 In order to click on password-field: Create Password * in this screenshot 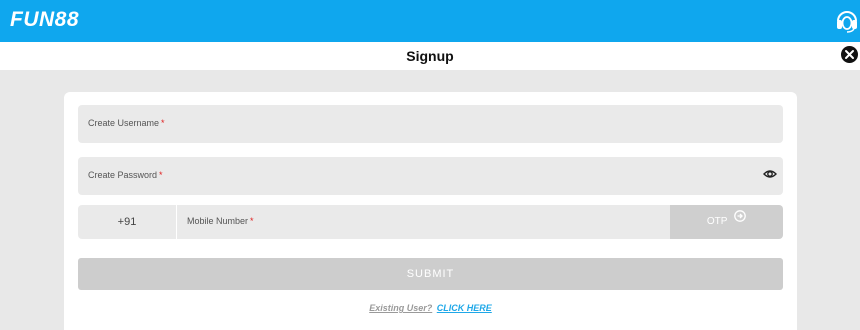, I will do `click(430, 176)`.